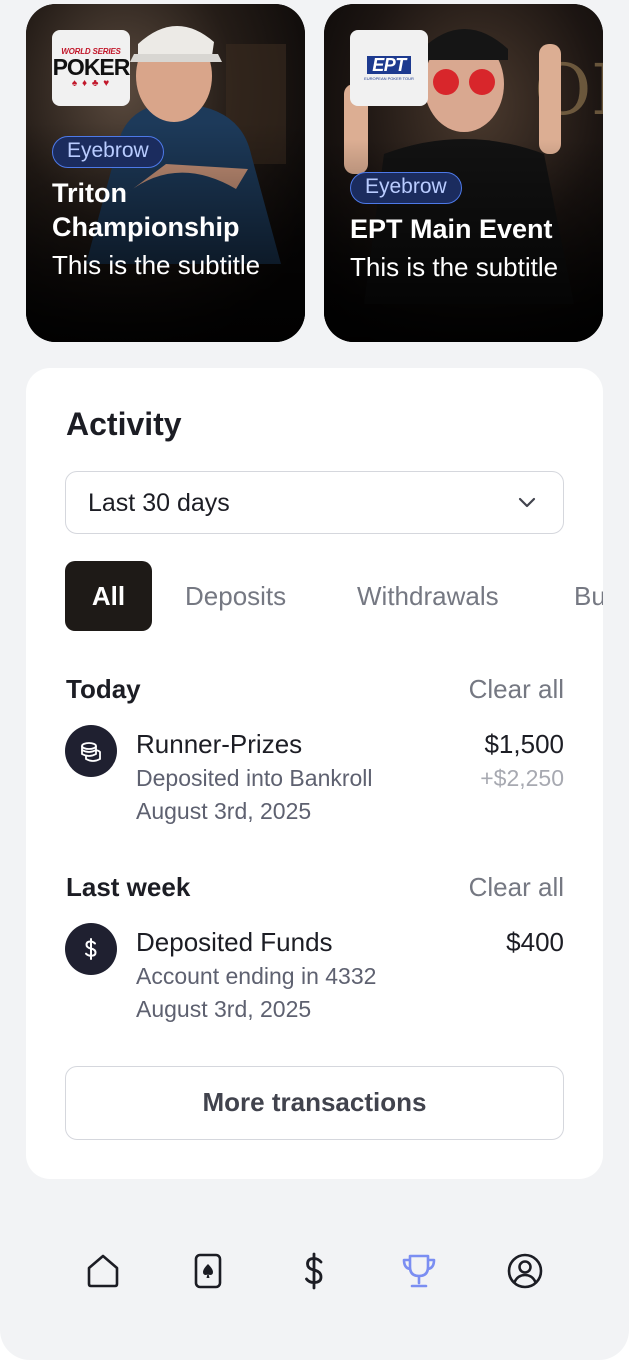 This screenshot has width=629, height=1360. What do you see at coordinates (522, 778) in the screenshot?
I see `transaction-sub-amount: +$2,250` at bounding box center [522, 778].